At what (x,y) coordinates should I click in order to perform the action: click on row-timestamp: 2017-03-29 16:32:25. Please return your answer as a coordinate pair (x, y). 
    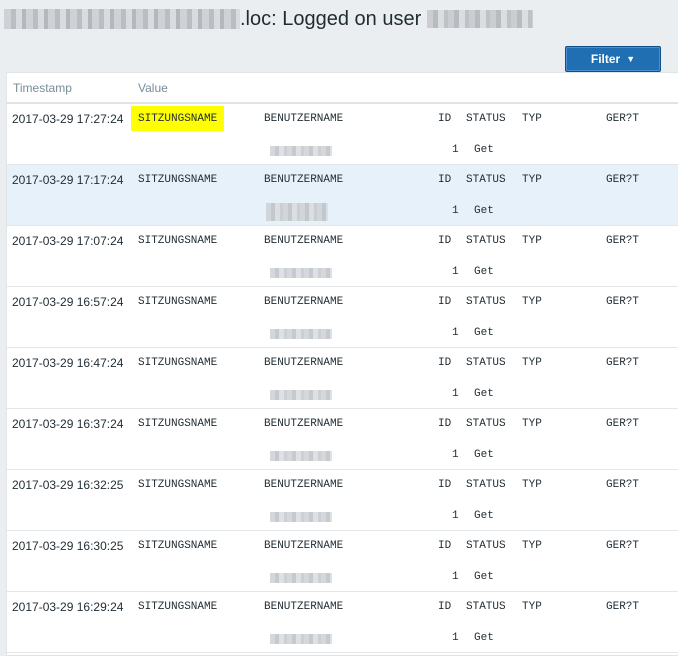
    Looking at the image, I should click on (68, 485).